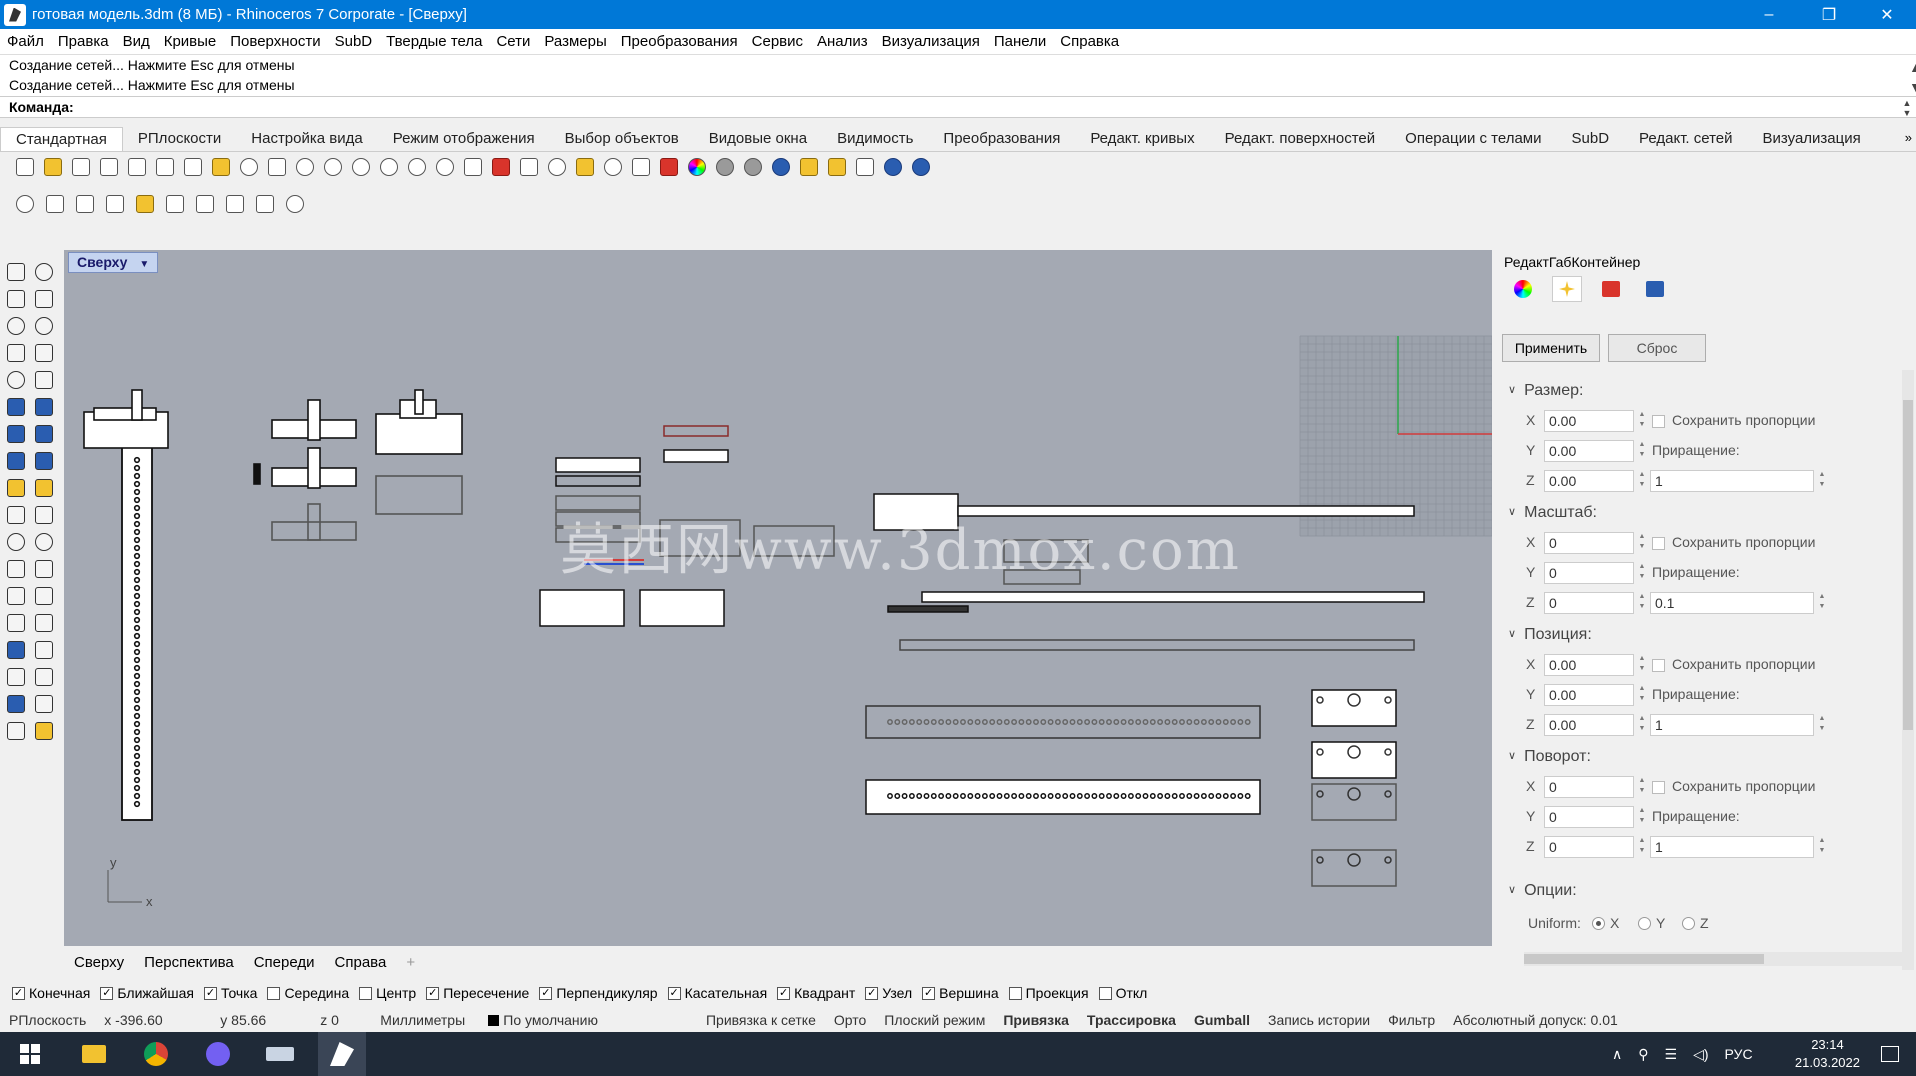 The image size is (1916, 1076). What do you see at coordinates (175, 204) in the screenshot?
I see `box-icon` at bounding box center [175, 204].